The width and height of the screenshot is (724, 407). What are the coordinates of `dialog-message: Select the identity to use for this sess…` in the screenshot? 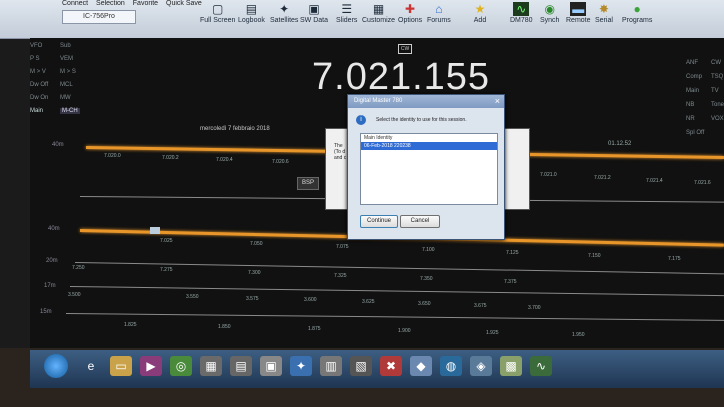 It's located at (421, 120).